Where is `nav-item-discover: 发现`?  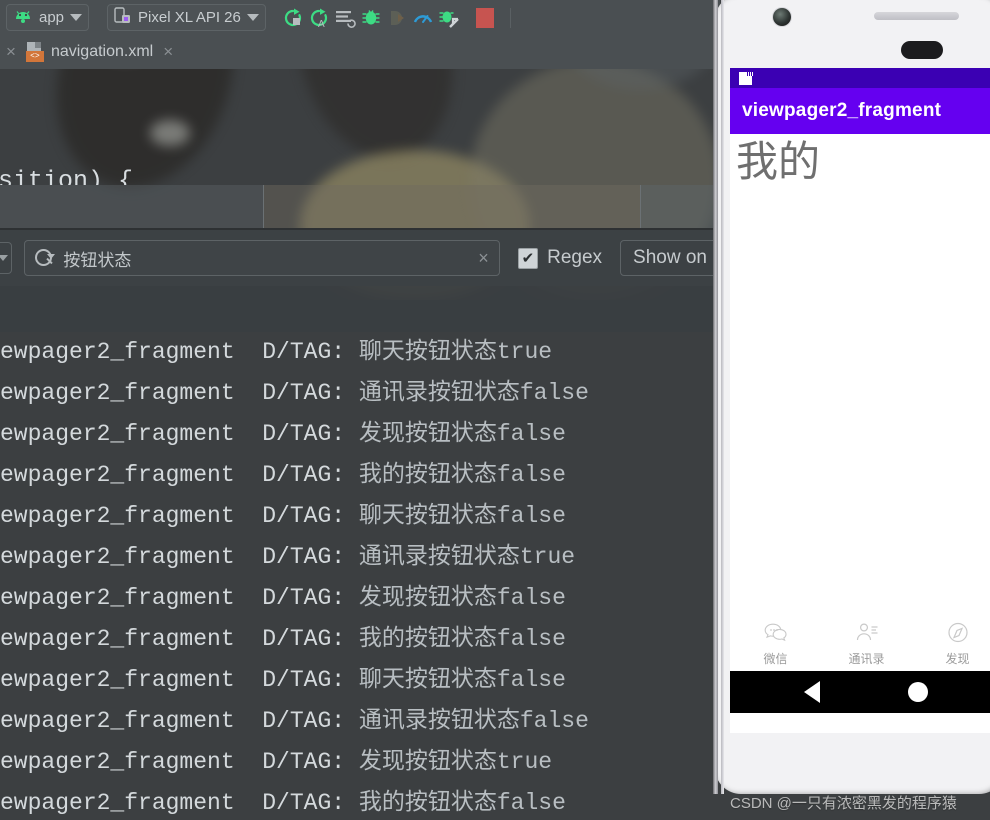
nav-item-discover: 发现 is located at coordinates (951, 643).